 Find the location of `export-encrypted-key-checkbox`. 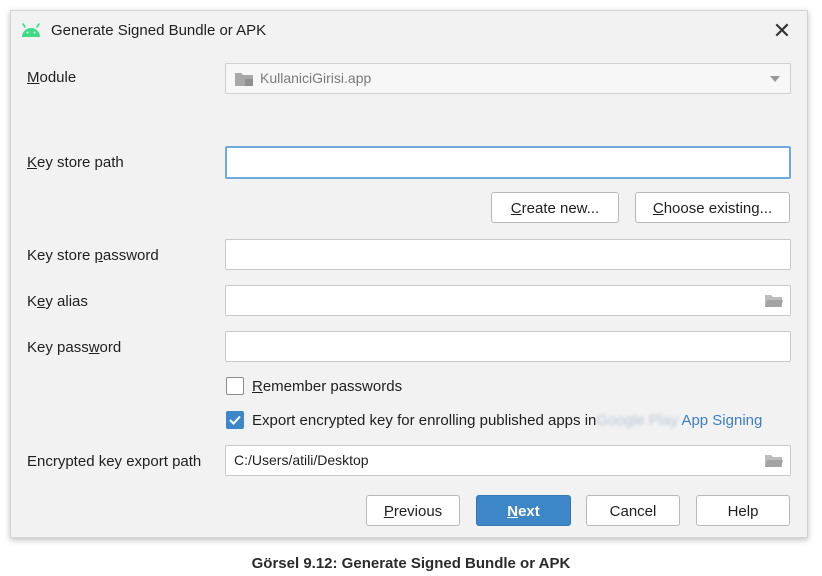

export-encrypted-key-checkbox is located at coordinates (235, 420).